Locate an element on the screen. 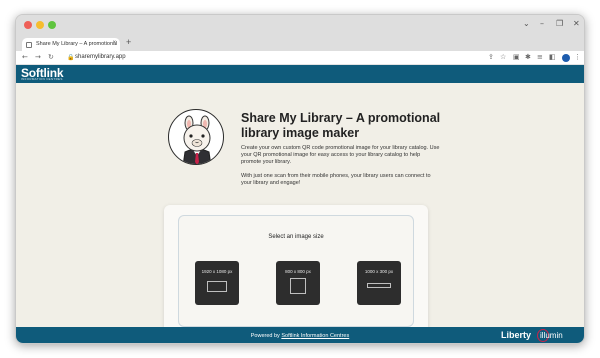  reload-icon: ↻ is located at coordinates (51, 57).